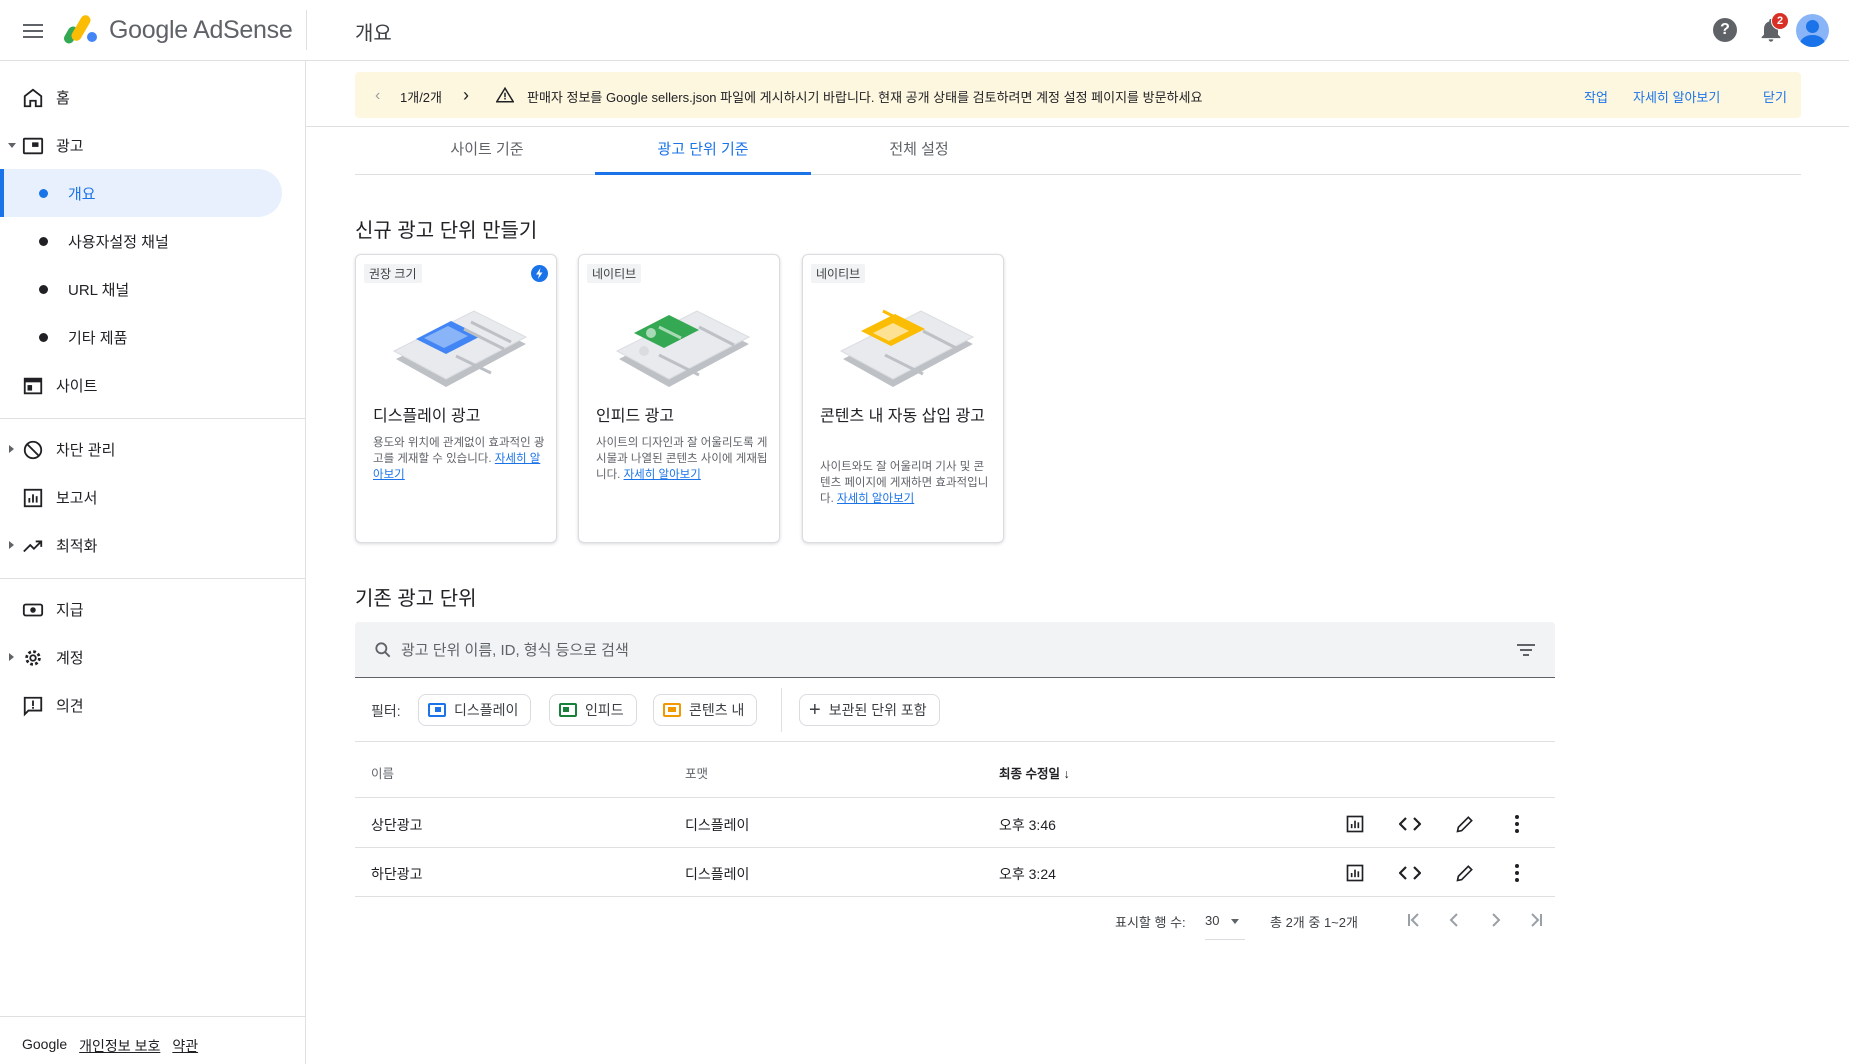 The height and width of the screenshot is (1064, 1849). What do you see at coordinates (12, 145) in the screenshot?
I see `chevron-down-icon` at bounding box center [12, 145].